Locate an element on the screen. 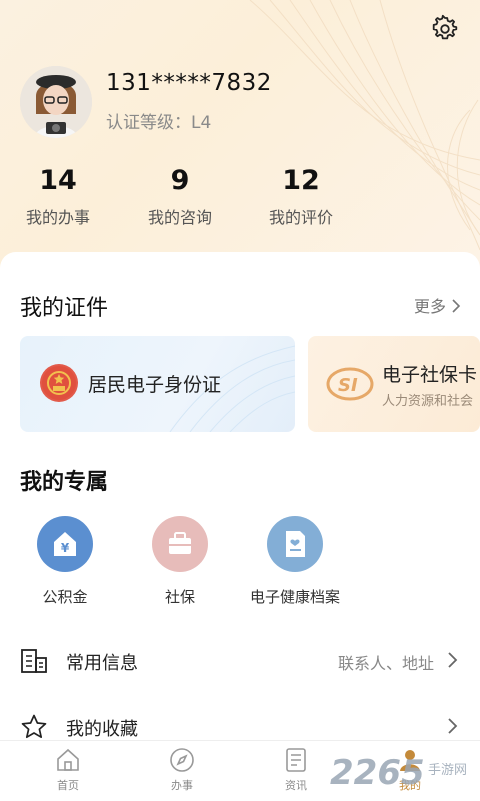 The image size is (480, 801). common-info-row: 常用信息 联系人、地址 is located at coordinates (240, 661).